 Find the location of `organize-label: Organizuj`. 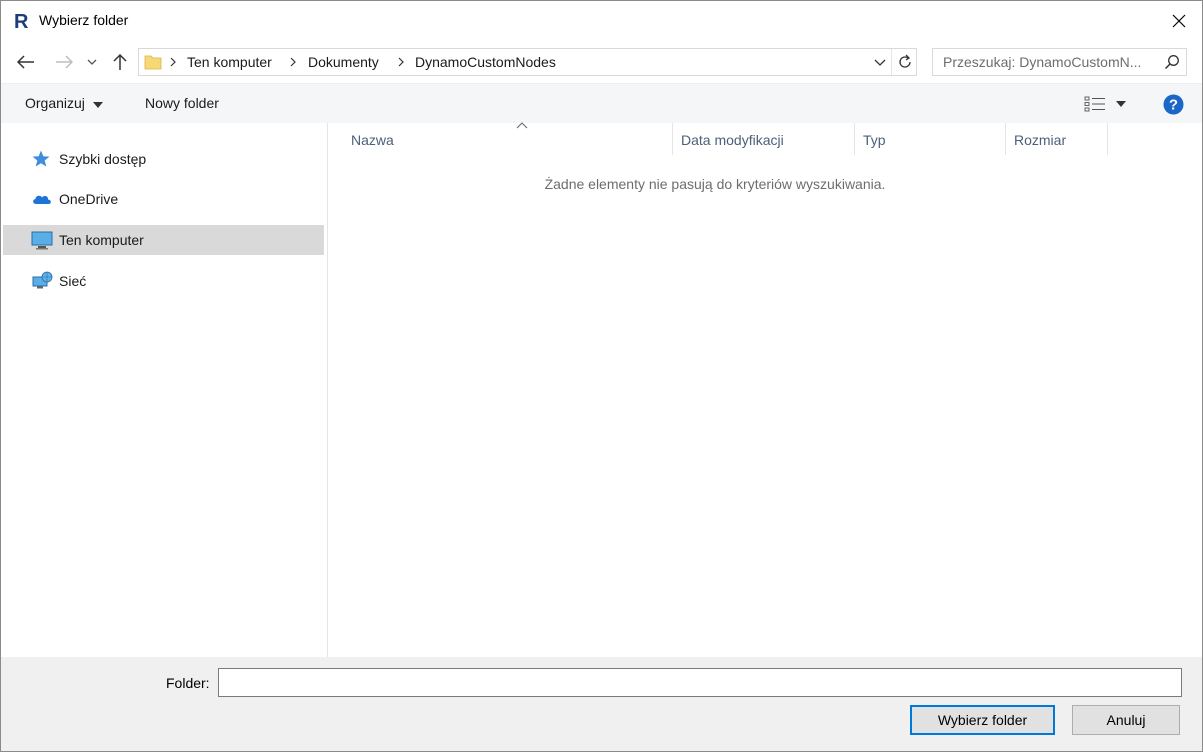

organize-label: Organizuj is located at coordinates (55, 103).